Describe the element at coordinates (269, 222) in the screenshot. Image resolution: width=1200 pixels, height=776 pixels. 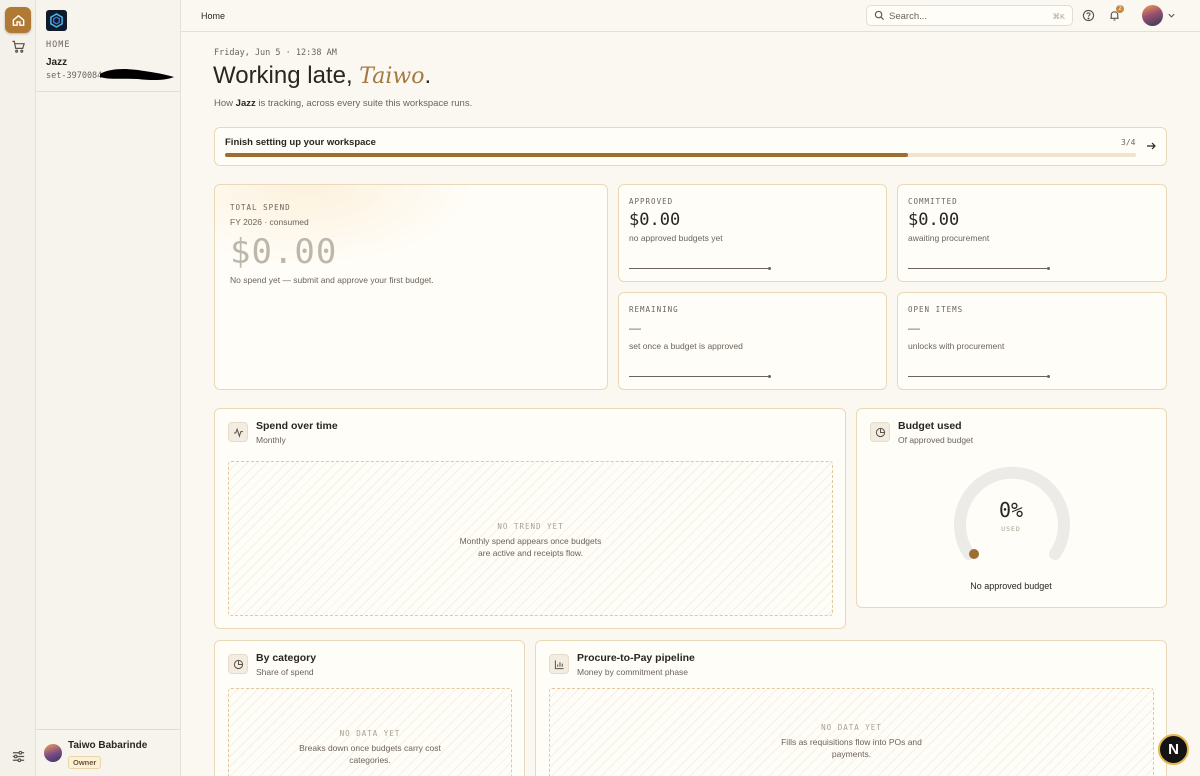
I see `total-spend-period: FY 2026 · consumed` at that location.